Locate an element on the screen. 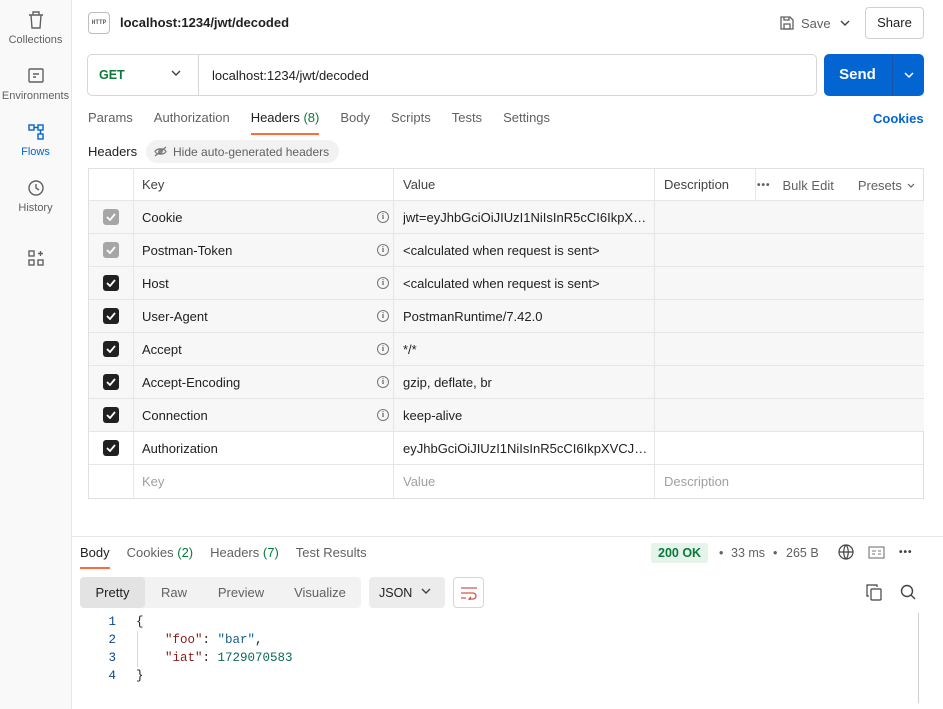 The width and height of the screenshot is (943, 709). header-value-cell: keep-alive is located at coordinates (524, 415).